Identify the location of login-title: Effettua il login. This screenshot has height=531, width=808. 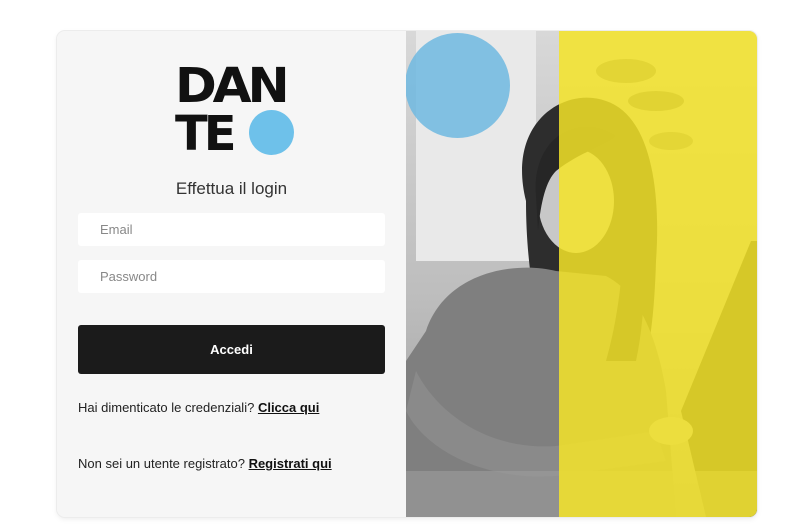
(231, 188).